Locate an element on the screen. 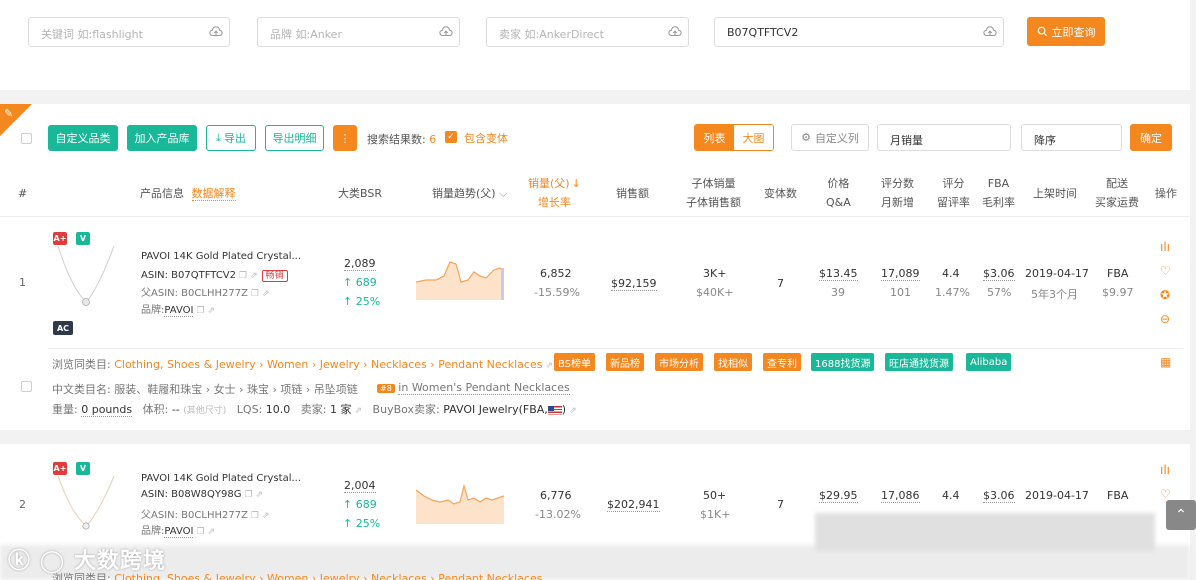 This screenshot has height=580, width=1196. col-fba: FBA 毛利率 is located at coordinates (998, 193).